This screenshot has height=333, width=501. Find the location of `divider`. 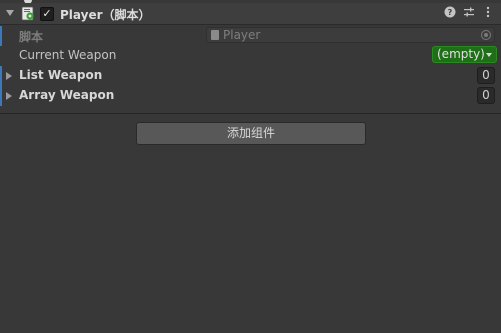

divider is located at coordinates (250, 113).